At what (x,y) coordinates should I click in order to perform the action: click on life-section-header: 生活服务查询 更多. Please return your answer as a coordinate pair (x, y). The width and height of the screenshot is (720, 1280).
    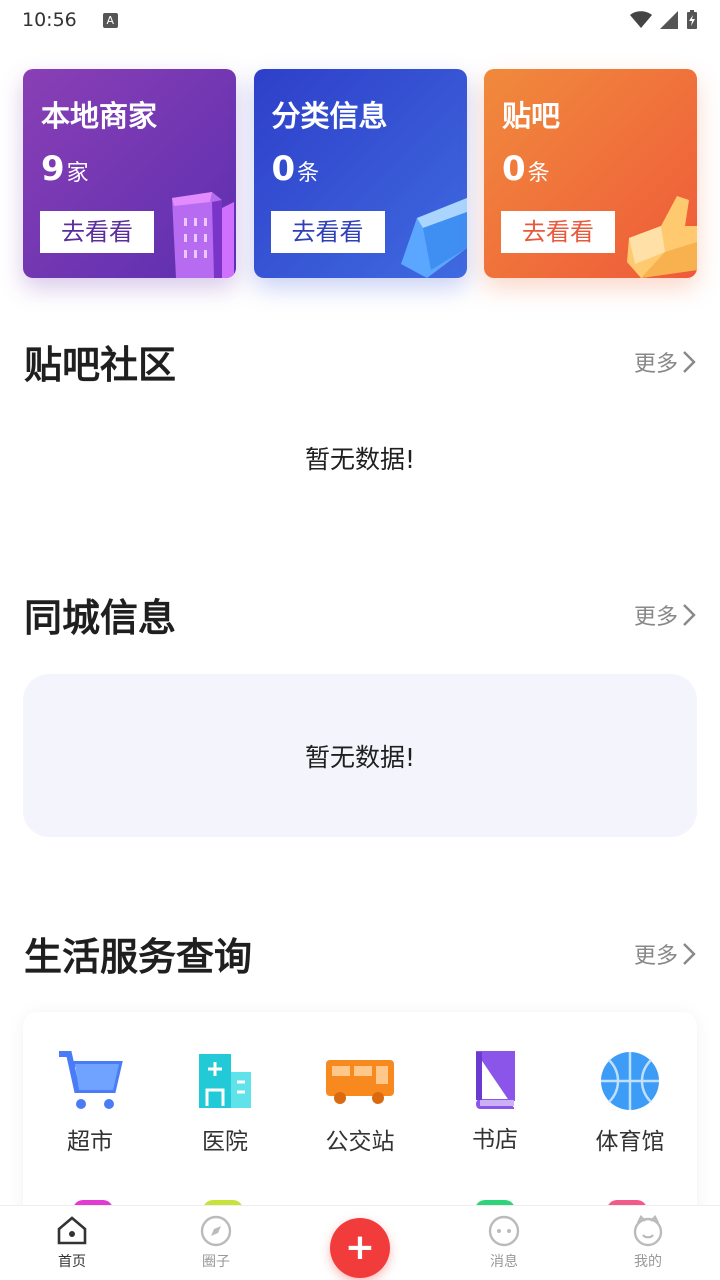
    Looking at the image, I should click on (360, 953).